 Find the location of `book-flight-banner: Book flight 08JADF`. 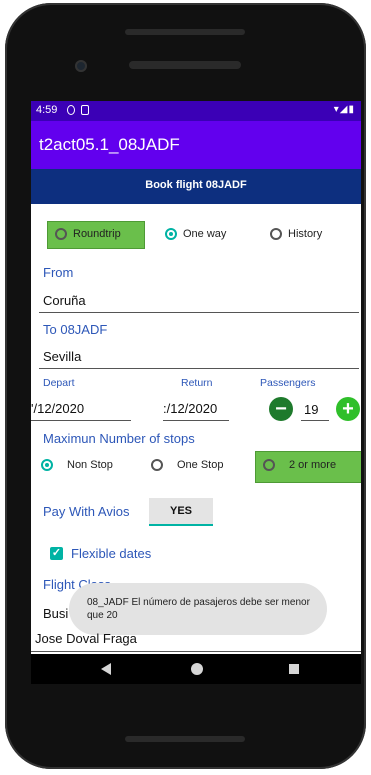

book-flight-banner: Book flight 08JADF is located at coordinates (196, 186).